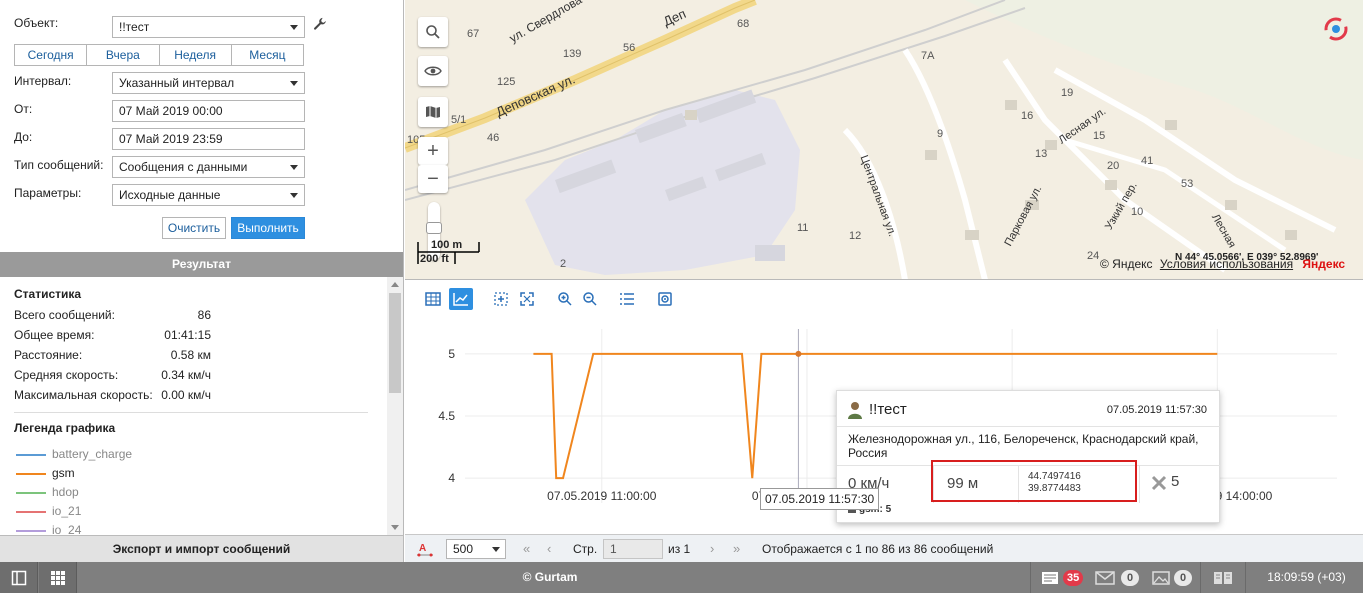  What do you see at coordinates (434, 259) in the screenshot?
I see `scale-feet: 200 ft` at bounding box center [434, 259].